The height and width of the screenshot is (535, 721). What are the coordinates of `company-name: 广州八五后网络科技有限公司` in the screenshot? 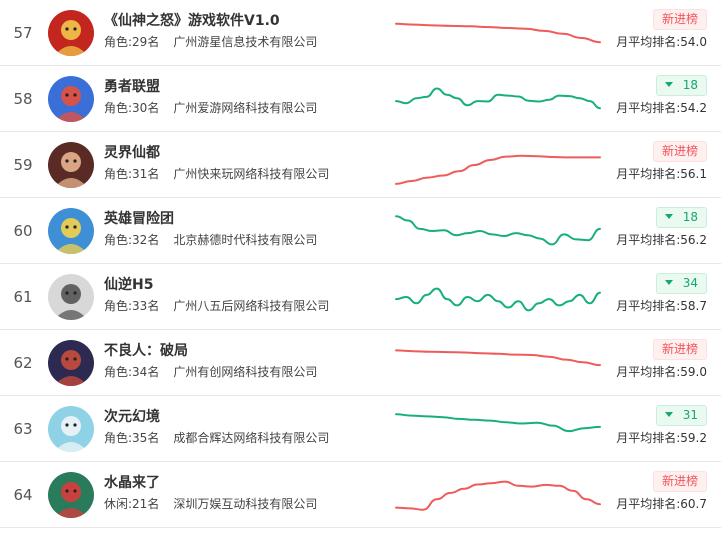 It's located at (251, 306).